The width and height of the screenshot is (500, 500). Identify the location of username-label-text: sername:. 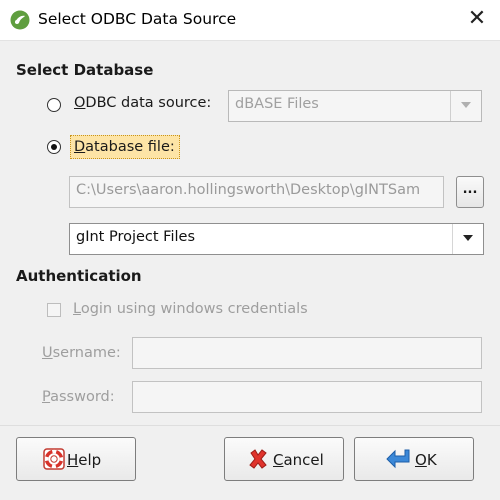
(86, 353).